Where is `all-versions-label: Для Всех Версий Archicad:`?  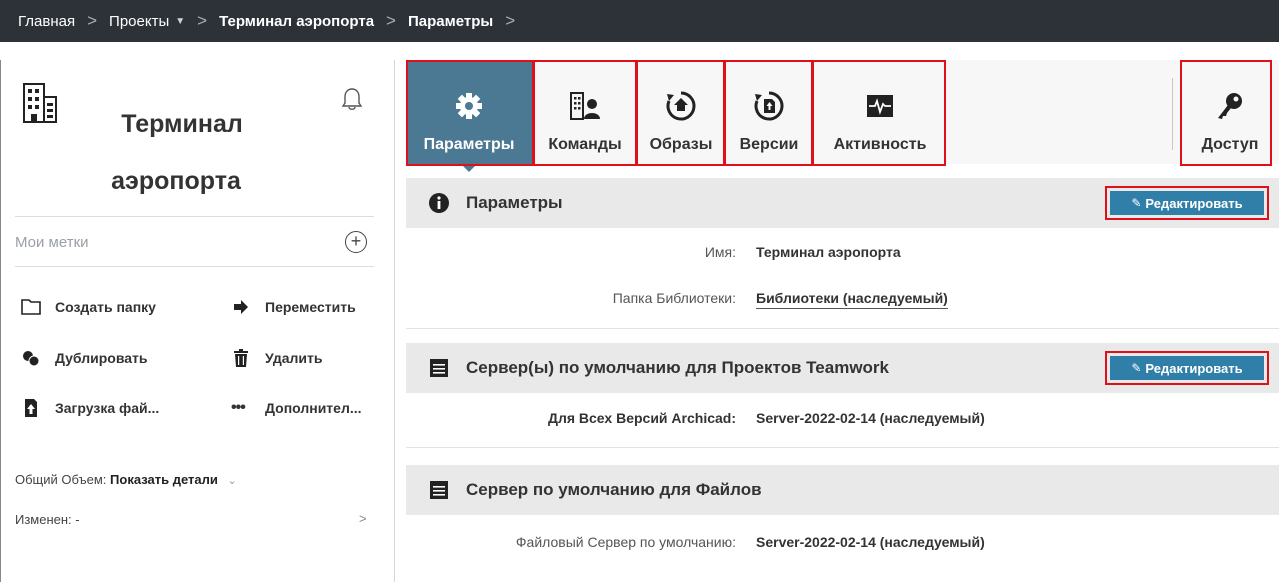 all-versions-label: Для Всех Версий Archicad: is located at coordinates (641, 418).